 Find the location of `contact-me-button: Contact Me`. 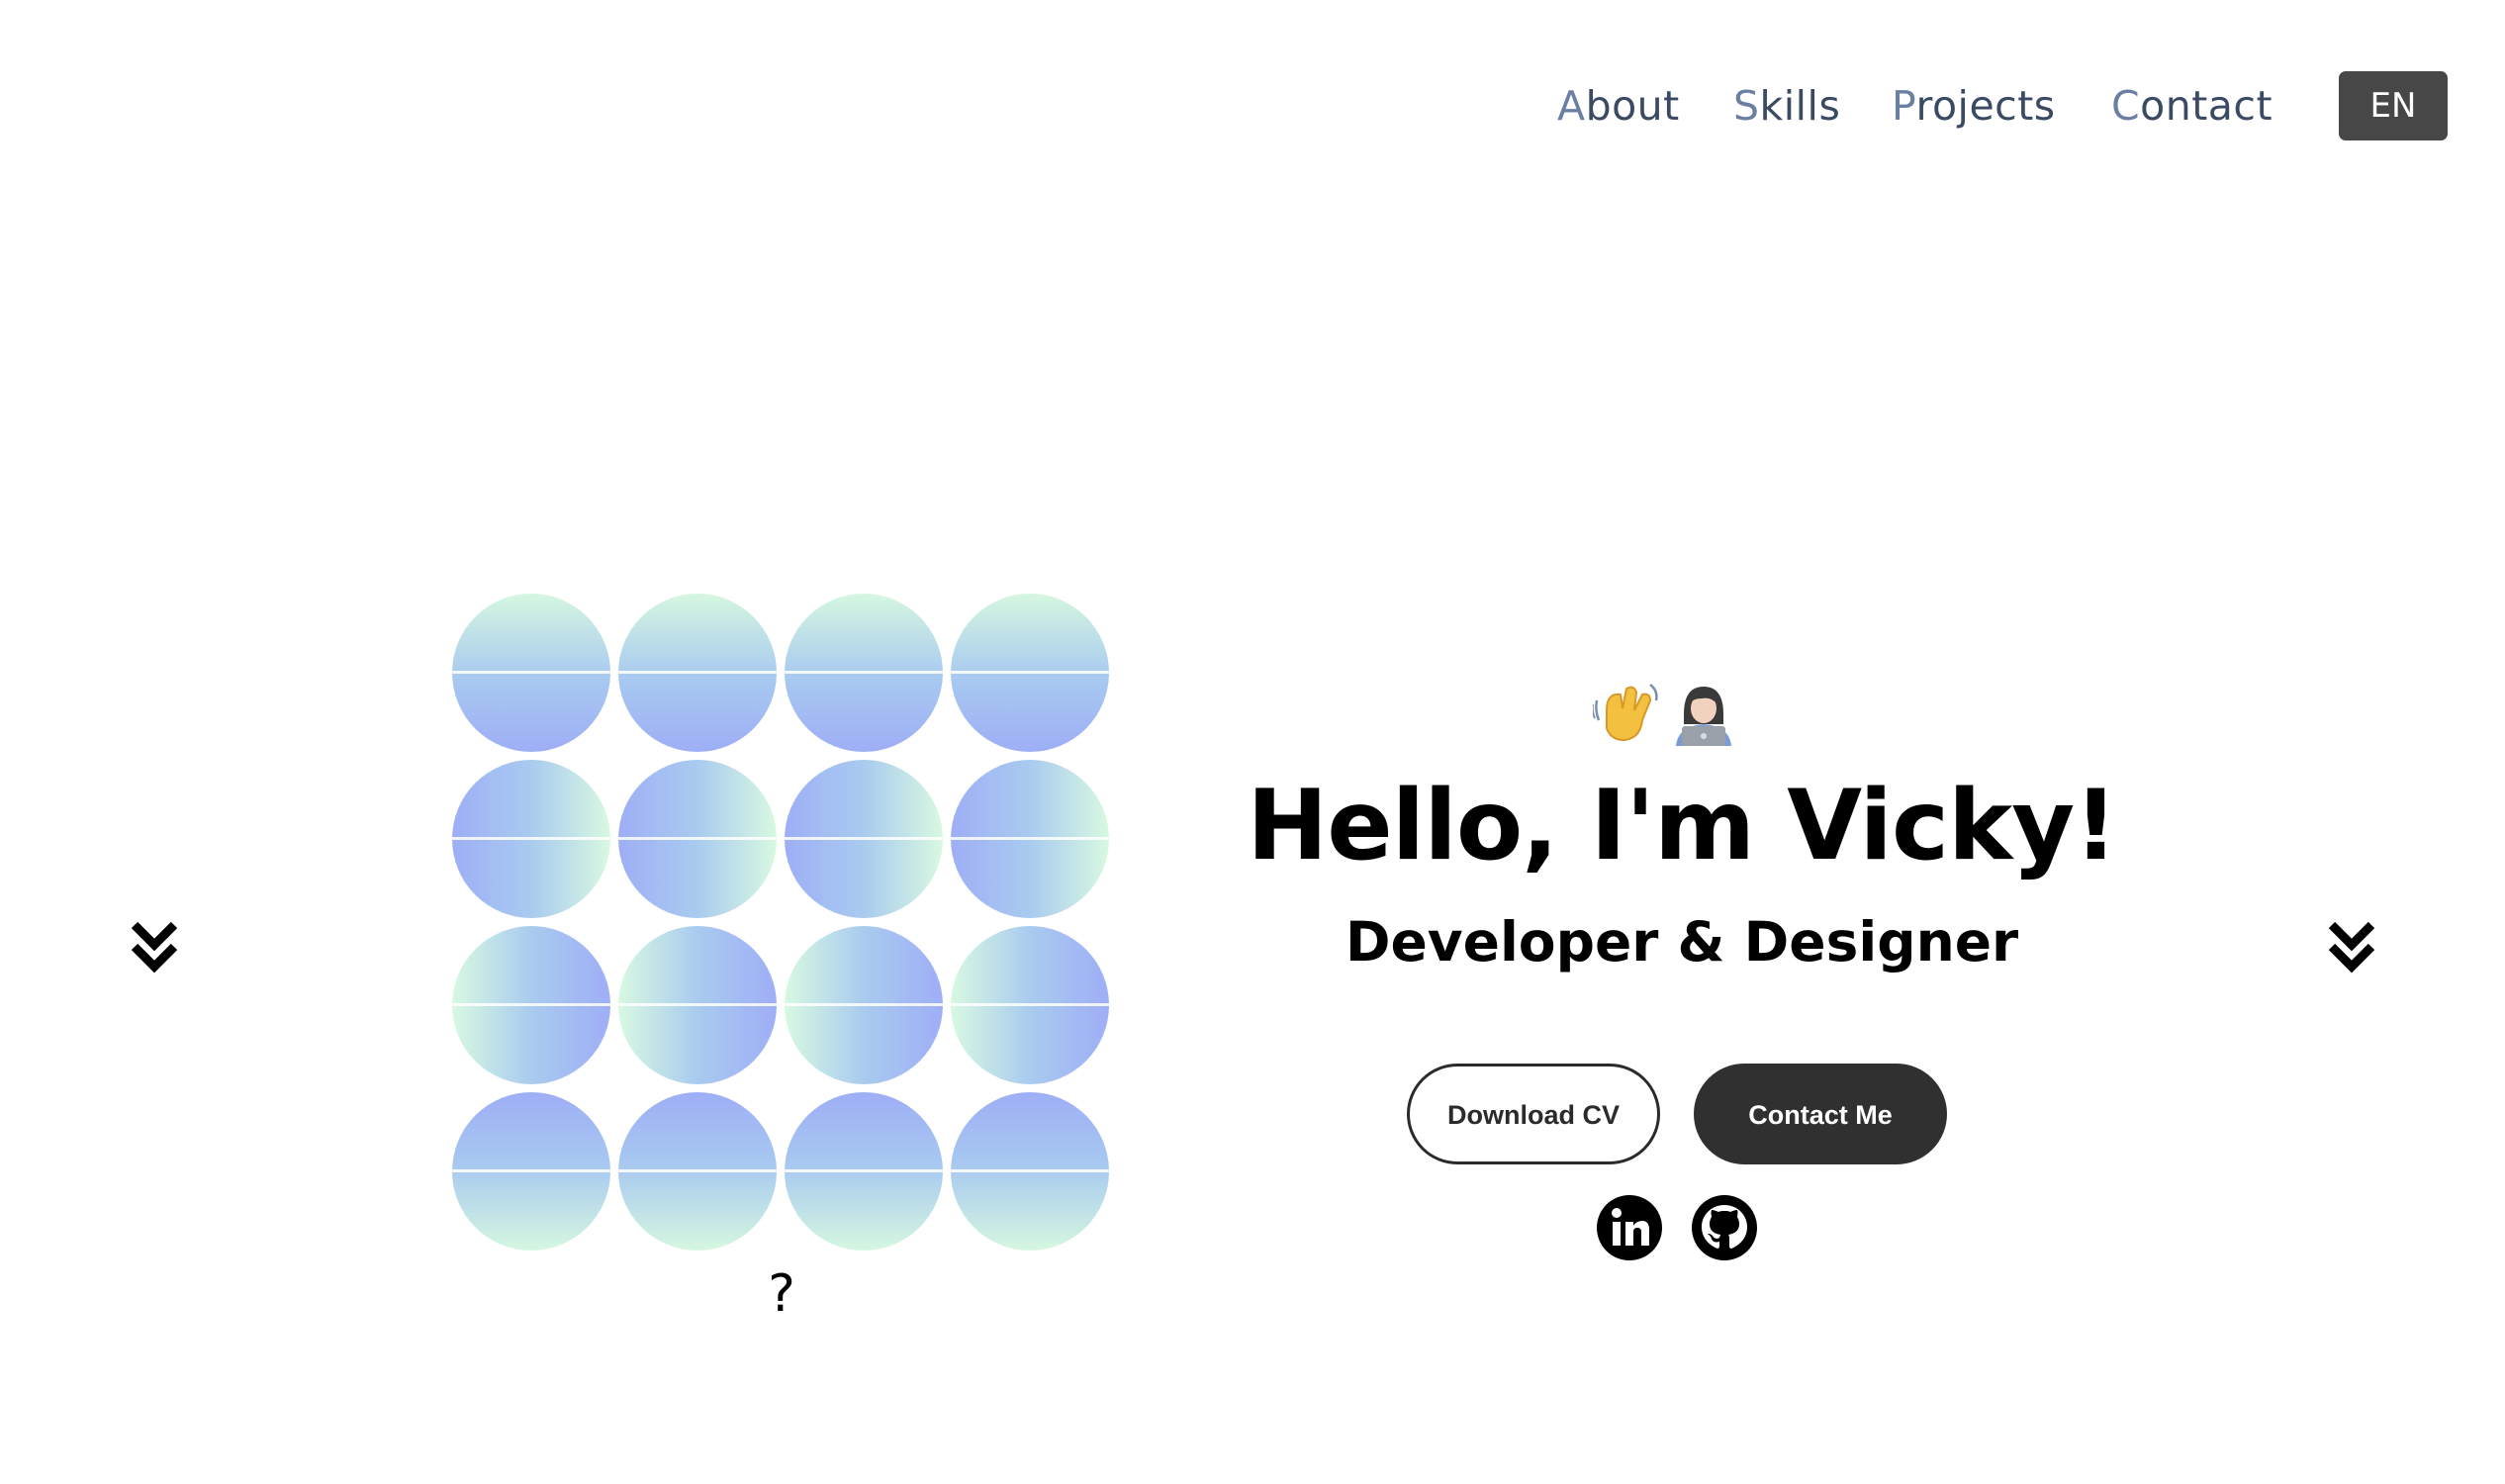

contact-me-button: Contact Me is located at coordinates (1820, 1114).